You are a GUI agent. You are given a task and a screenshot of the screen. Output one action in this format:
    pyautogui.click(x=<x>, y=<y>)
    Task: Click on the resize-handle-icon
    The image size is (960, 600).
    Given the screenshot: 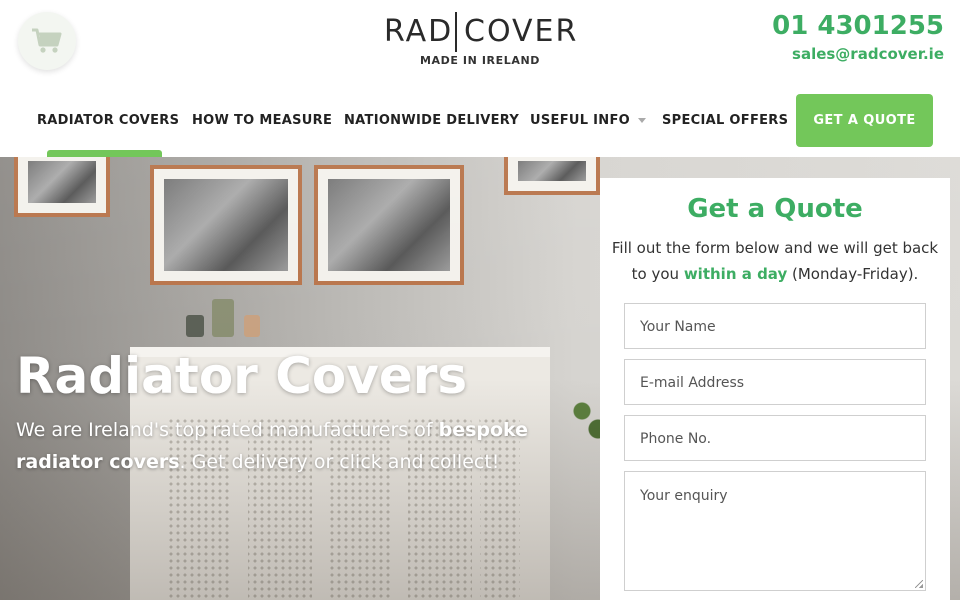 What is the action you would take?
    pyautogui.click(x=919, y=584)
    